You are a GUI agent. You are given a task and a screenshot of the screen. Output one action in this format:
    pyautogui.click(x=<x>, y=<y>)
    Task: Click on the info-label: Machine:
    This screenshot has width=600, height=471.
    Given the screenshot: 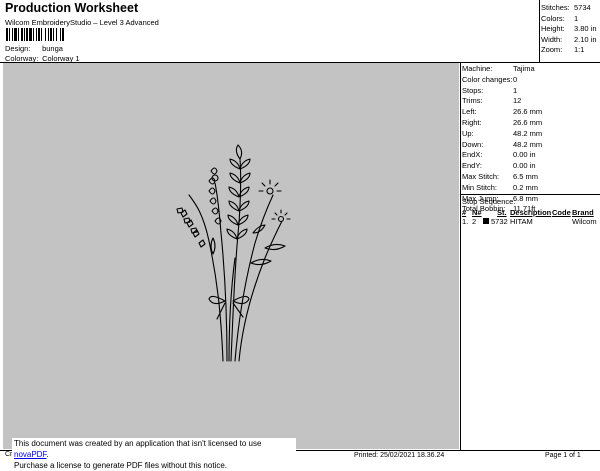 What is the action you would take?
    pyautogui.click(x=477, y=68)
    